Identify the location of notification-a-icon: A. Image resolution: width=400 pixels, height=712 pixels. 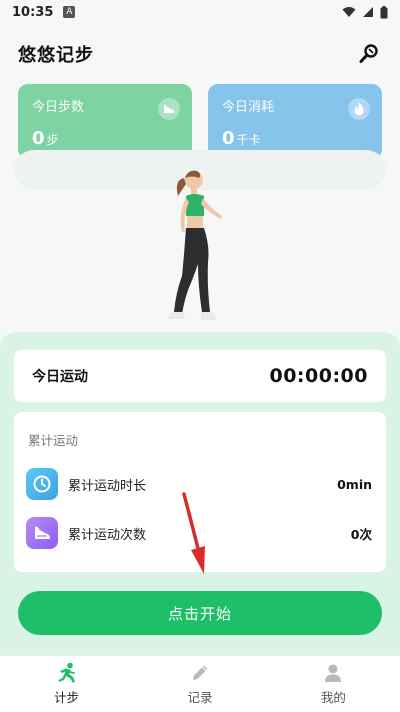
(69, 12).